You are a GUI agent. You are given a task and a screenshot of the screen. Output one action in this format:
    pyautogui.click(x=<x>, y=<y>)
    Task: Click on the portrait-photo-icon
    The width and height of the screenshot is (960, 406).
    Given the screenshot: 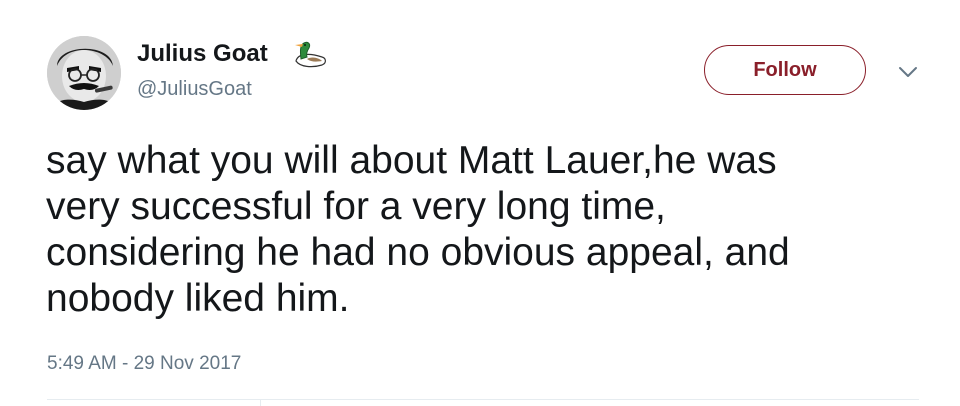 What is the action you would take?
    pyautogui.click(x=84, y=73)
    